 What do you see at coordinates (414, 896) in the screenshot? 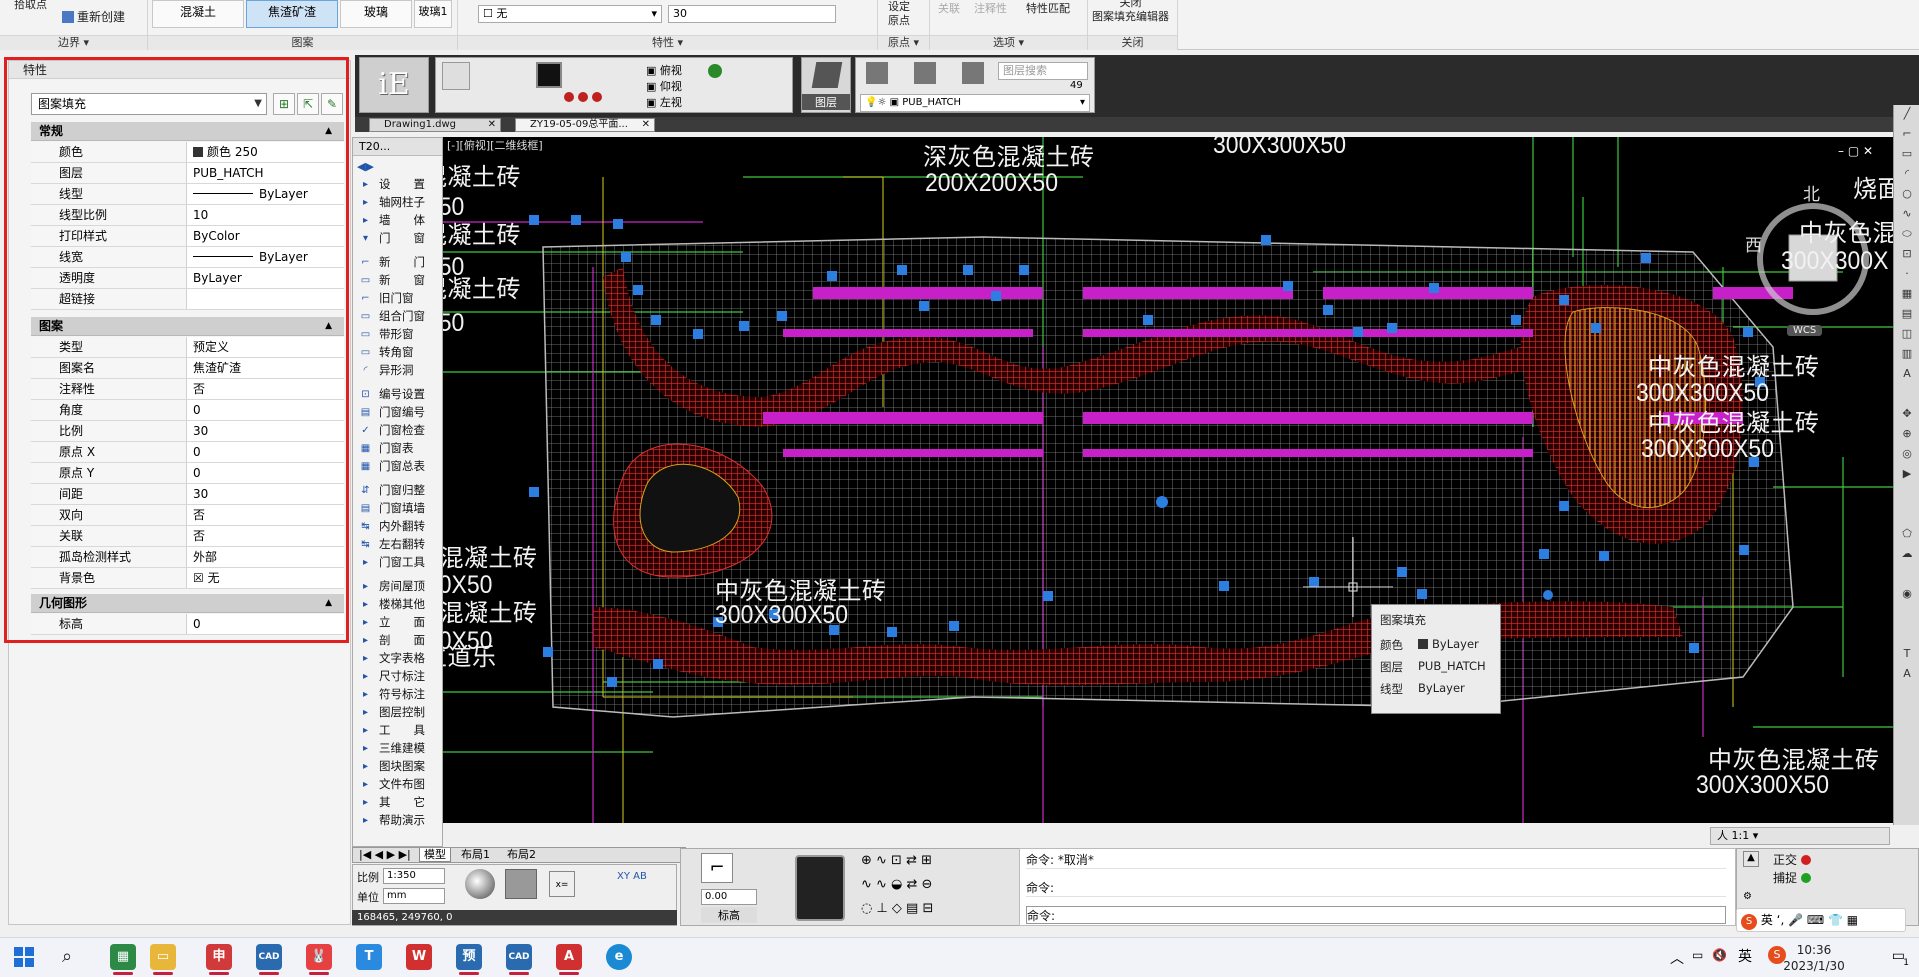
I see `unit-select: mm` at bounding box center [414, 896].